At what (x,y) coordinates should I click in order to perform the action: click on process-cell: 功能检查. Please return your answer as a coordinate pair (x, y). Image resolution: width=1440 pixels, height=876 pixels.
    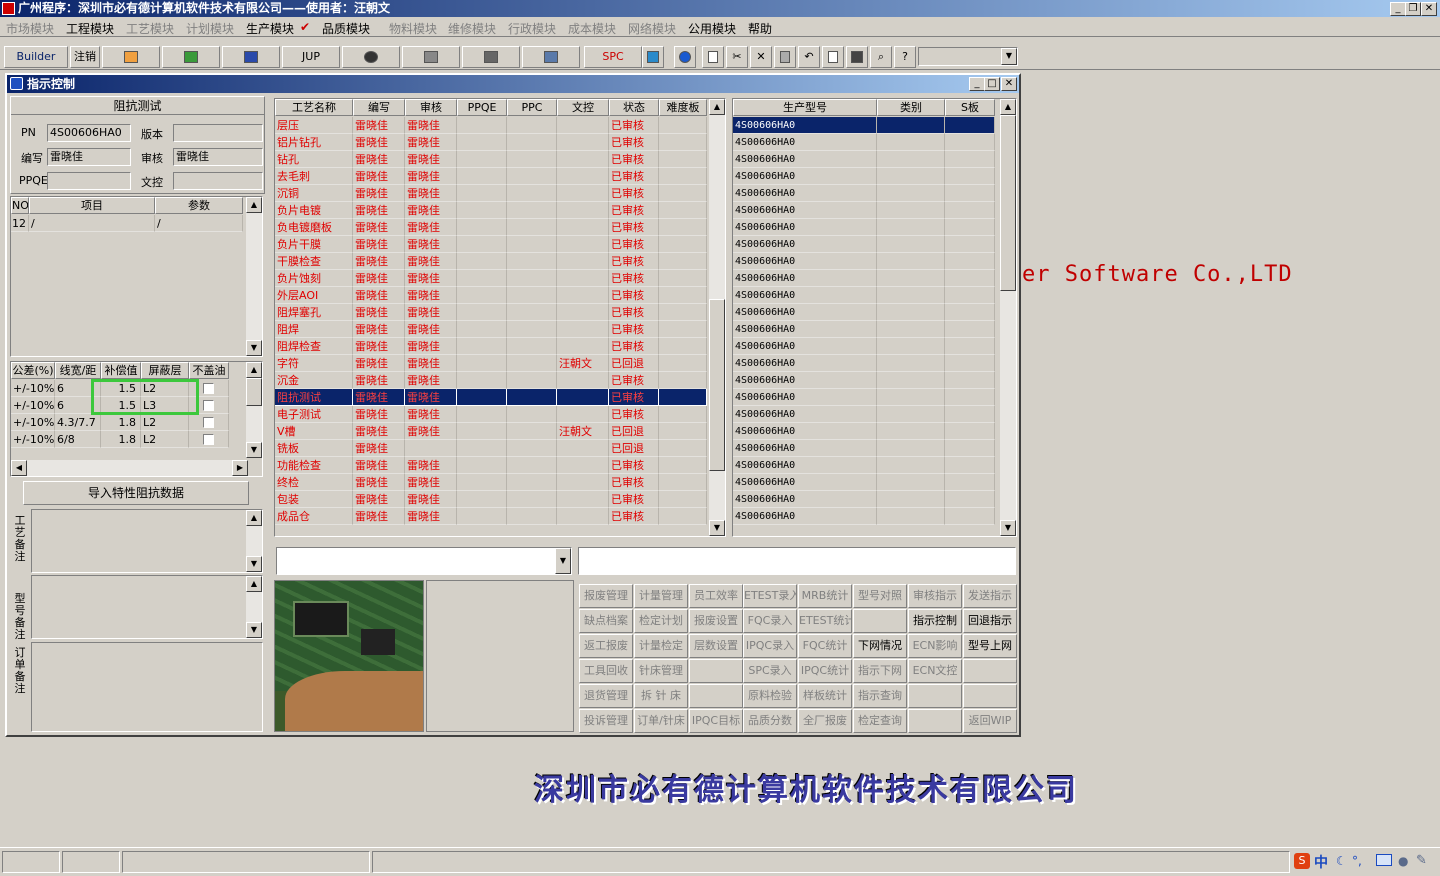
    Looking at the image, I should click on (314, 465).